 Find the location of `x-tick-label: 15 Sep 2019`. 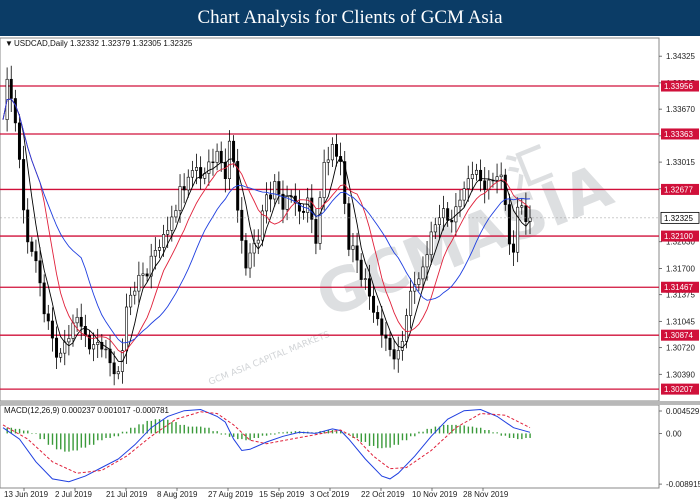

x-tick-label: 15 Sep 2019 is located at coordinates (282, 494).